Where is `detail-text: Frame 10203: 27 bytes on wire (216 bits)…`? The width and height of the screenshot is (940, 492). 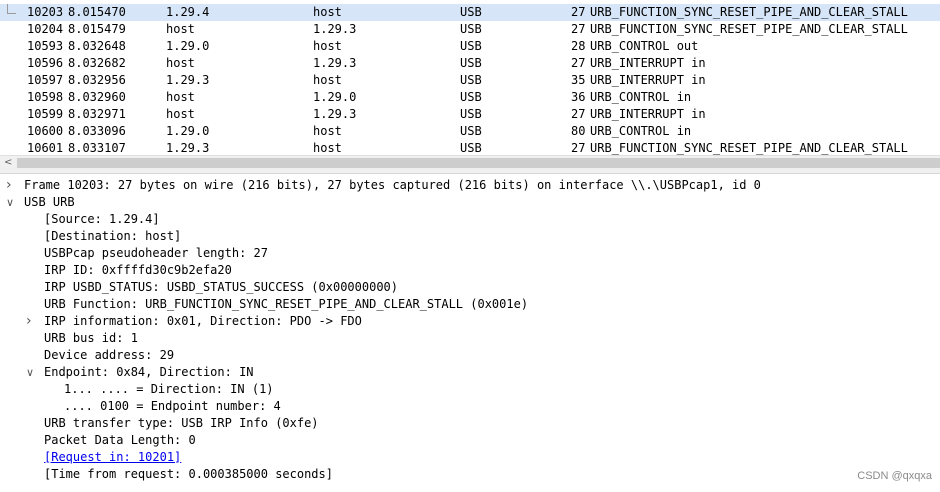 detail-text: Frame 10203: 27 bytes on wire (216 bits)… is located at coordinates (392, 185).